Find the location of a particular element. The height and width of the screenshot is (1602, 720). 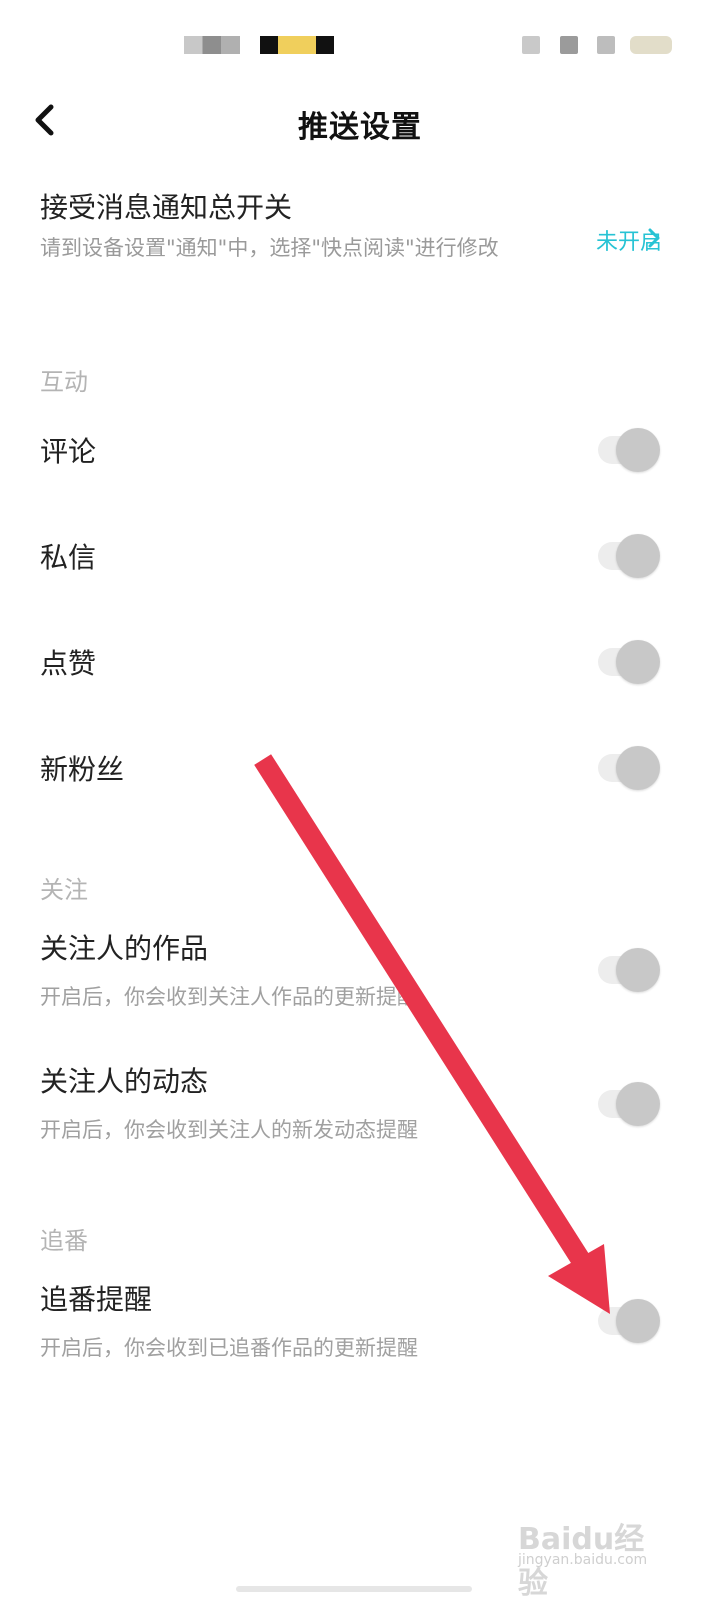

section-label-following: 关注 is located at coordinates (64, 890).